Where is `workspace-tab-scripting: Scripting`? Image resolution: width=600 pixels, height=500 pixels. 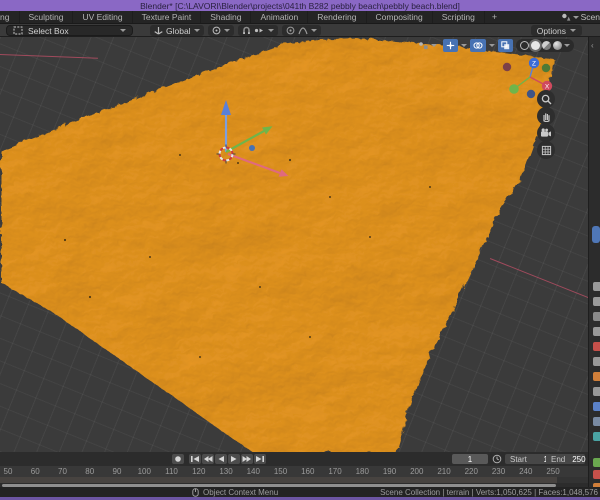
workspace-tab-scripting: Scripting is located at coordinates (459, 17).